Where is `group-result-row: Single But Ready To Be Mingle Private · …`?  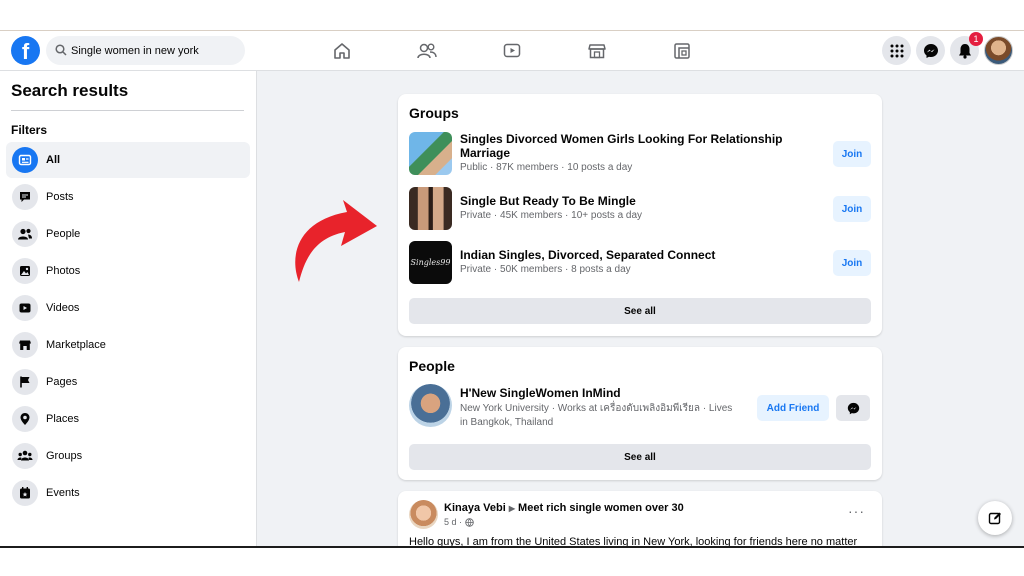
group-result-row: Single But Ready To Be Mingle Private · … is located at coordinates (640, 209).